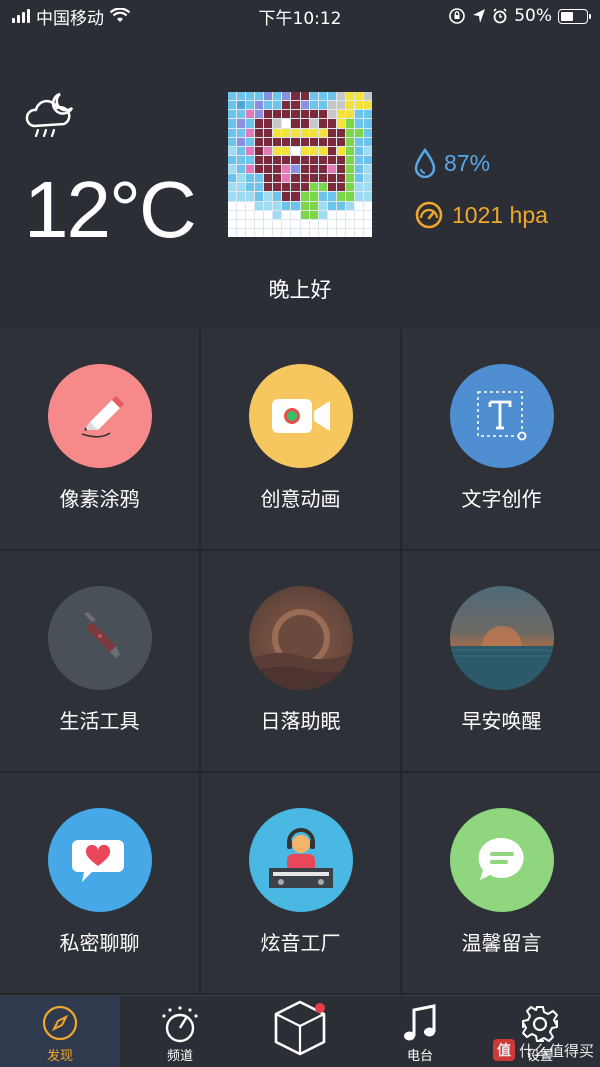 This screenshot has width=600, height=1067. I want to click on carrier-label: 中国移动, so click(70, 18).